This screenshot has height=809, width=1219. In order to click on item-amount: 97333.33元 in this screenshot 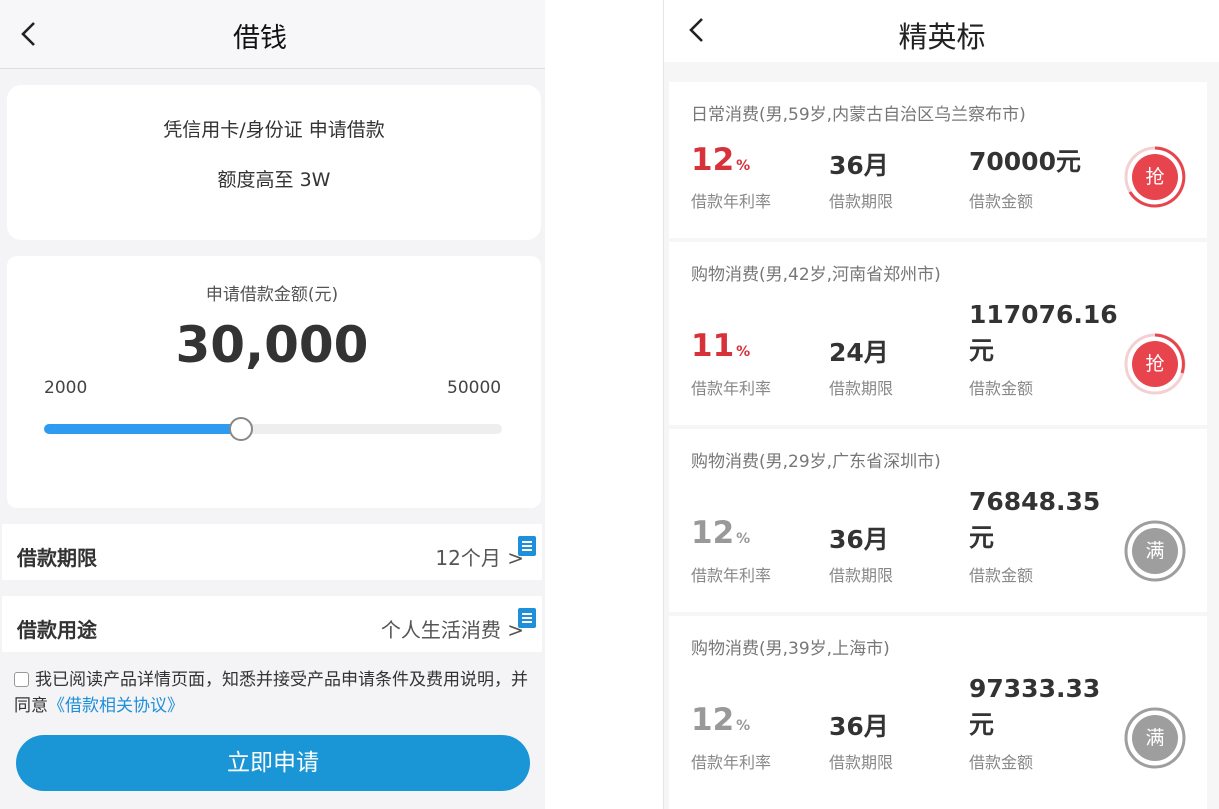, I will do `click(1035, 706)`.